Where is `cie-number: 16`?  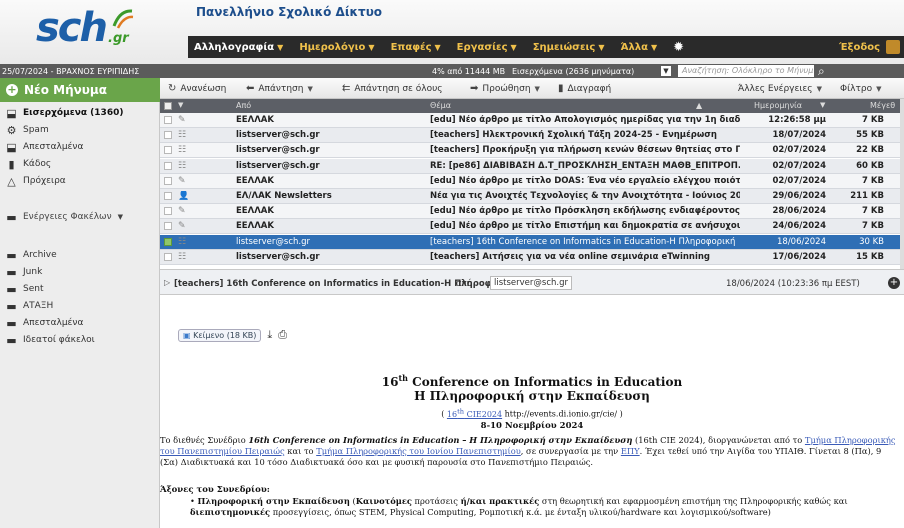 cie-number: 16 is located at coordinates (452, 414).